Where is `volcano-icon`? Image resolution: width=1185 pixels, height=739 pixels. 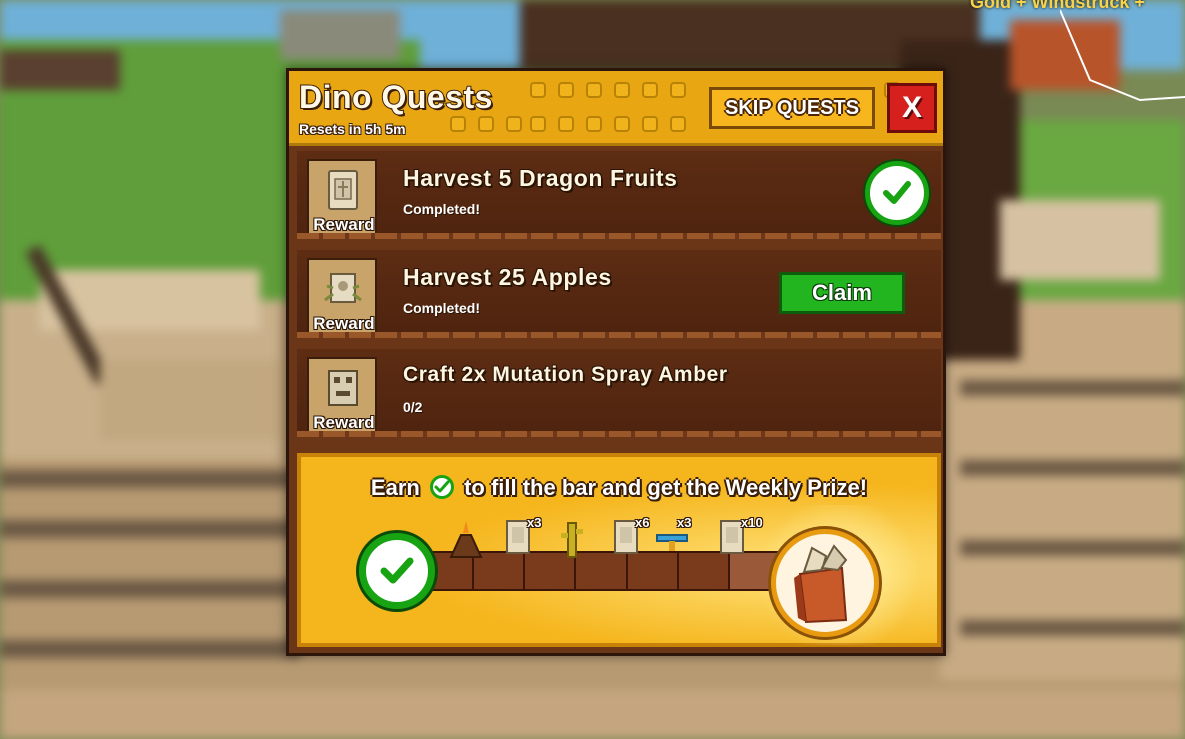 volcano-icon is located at coordinates (466, 539).